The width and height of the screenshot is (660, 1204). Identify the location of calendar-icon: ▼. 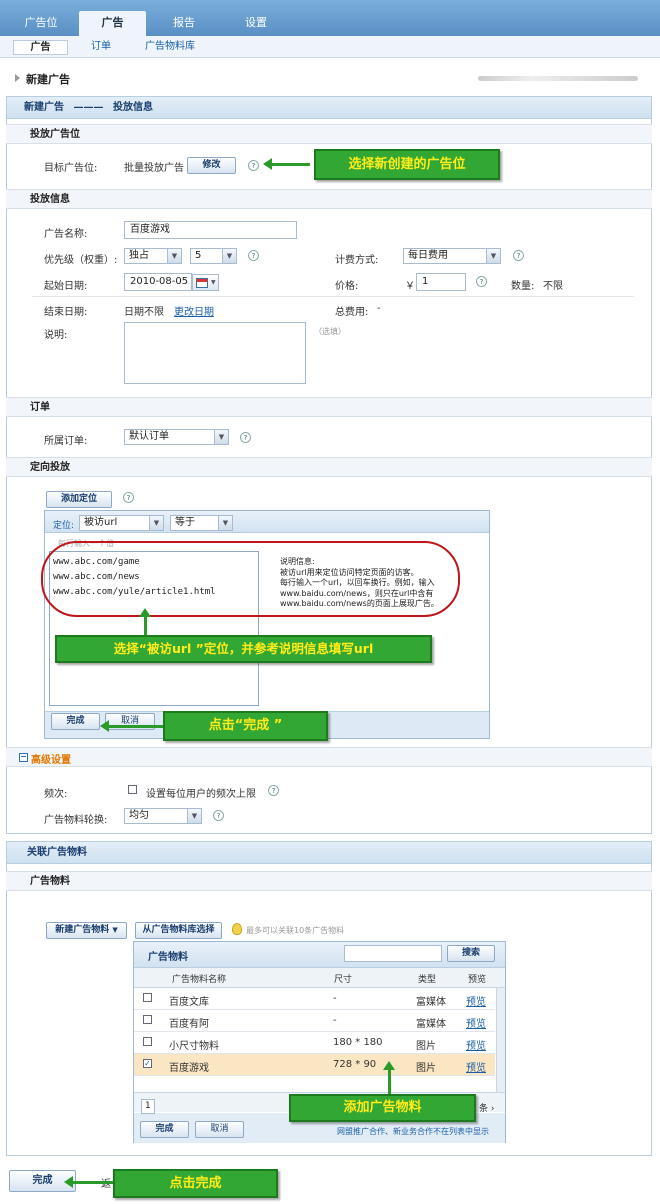
(205, 282).